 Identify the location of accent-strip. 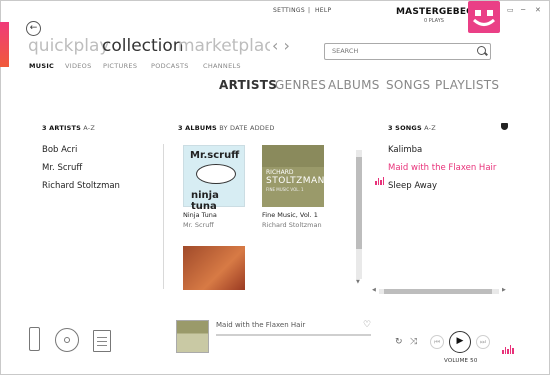
(4, 44).